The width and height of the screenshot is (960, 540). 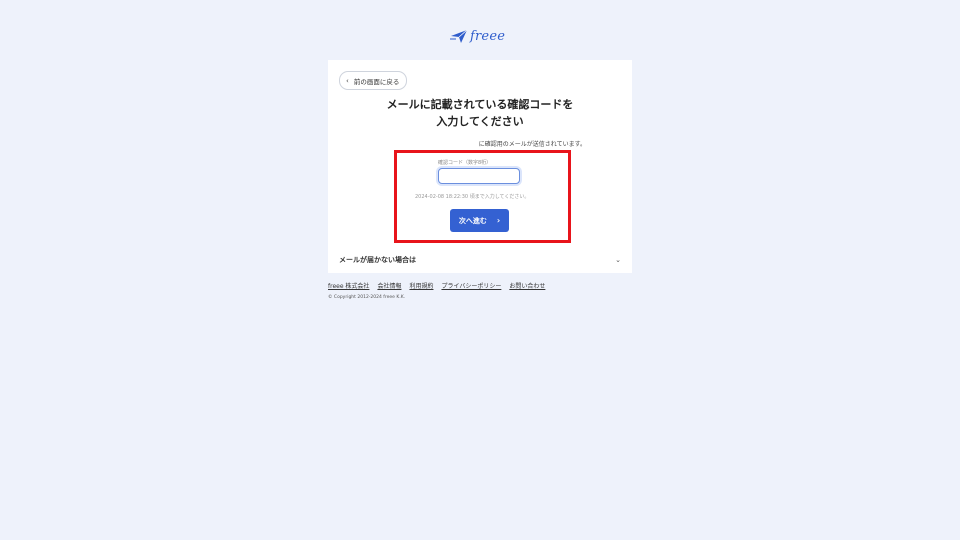 What do you see at coordinates (532, 144) in the screenshot?
I see `email-sent-note: に確認用のメールが送信されています。` at bounding box center [532, 144].